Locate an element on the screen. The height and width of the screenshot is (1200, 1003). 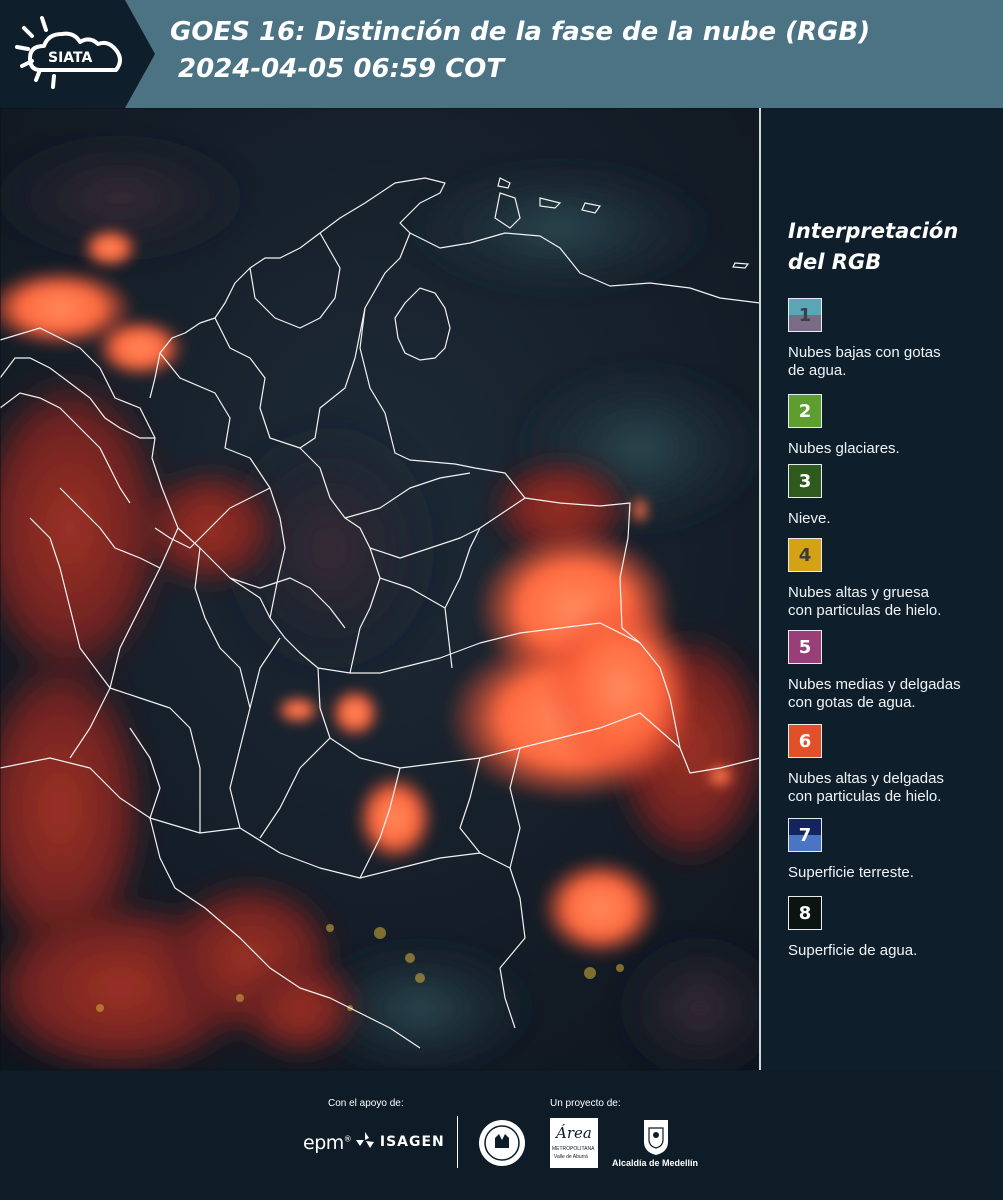
legend-item-3: 3 Nieve. is located at coordinates (809, 496).